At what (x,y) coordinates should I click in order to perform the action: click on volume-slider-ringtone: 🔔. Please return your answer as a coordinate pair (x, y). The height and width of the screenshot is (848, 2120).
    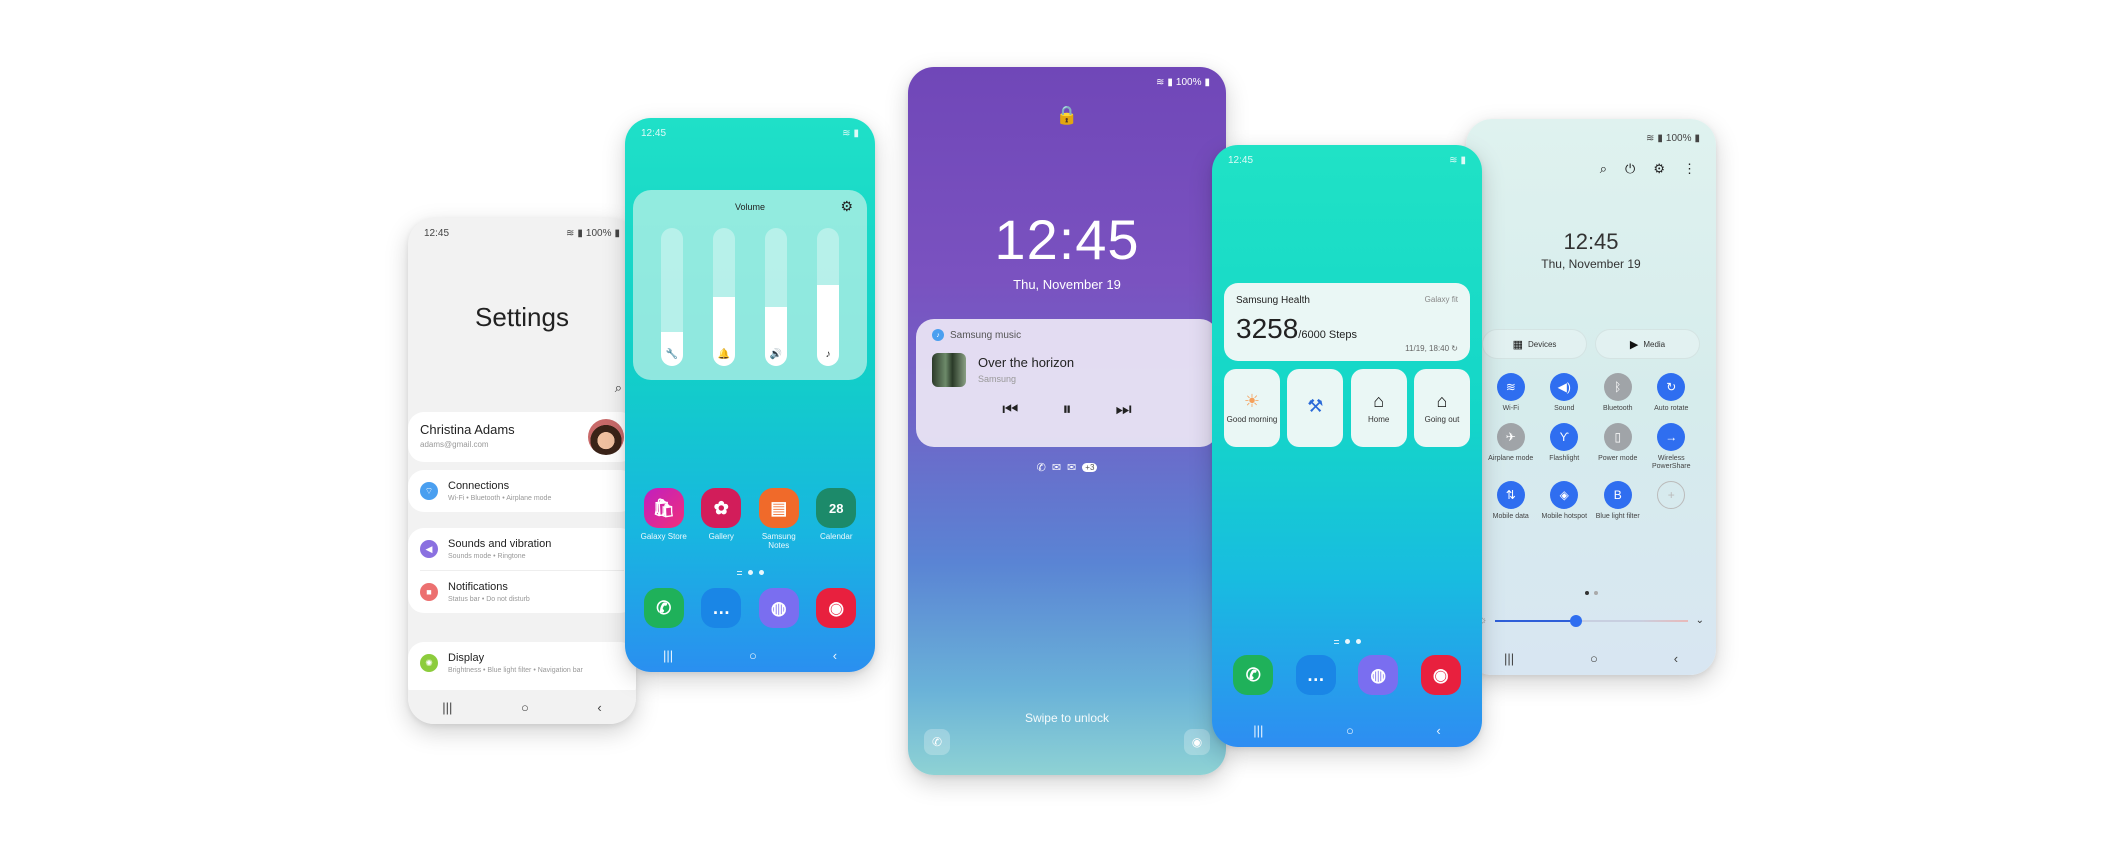
    Looking at the image, I should click on (724, 297).